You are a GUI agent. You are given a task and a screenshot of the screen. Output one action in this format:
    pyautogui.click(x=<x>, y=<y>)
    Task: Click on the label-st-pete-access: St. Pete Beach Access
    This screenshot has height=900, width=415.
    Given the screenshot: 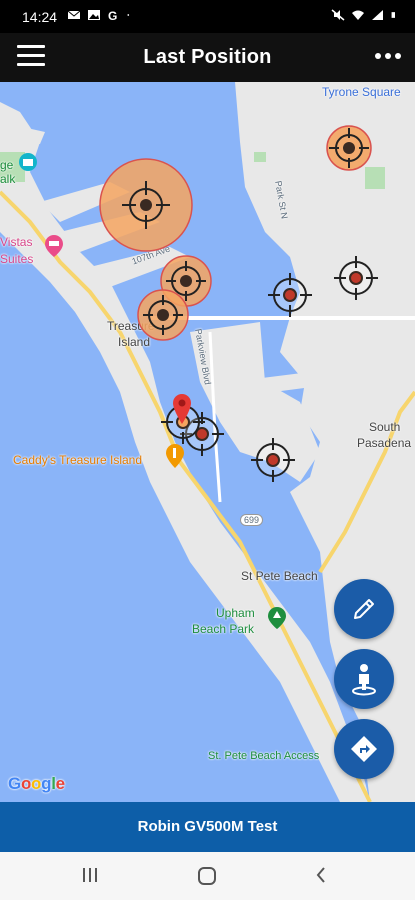 What is the action you would take?
    pyautogui.click(x=264, y=756)
    